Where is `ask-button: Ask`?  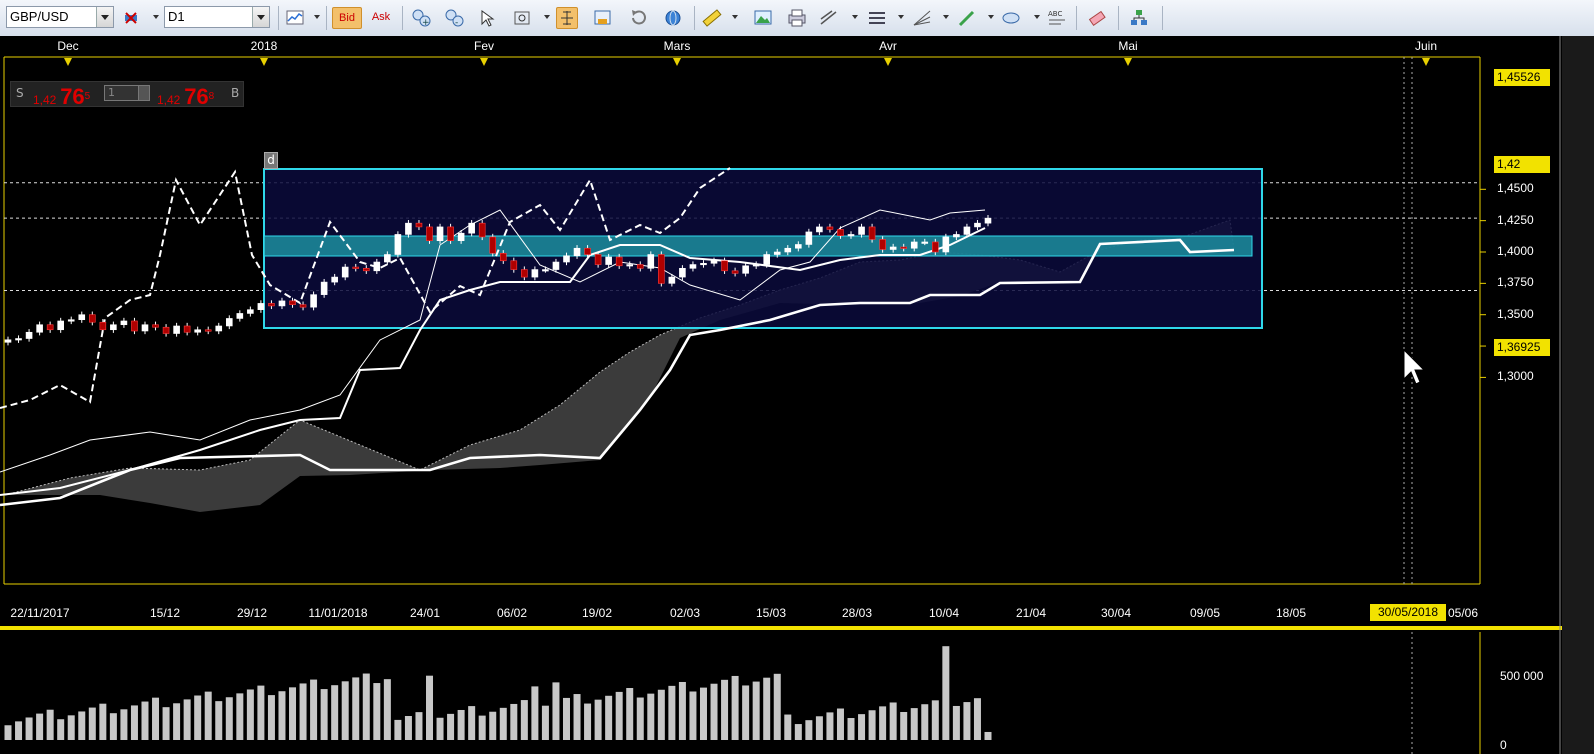
ask-button: Ask is located at coordinates (381, 18).